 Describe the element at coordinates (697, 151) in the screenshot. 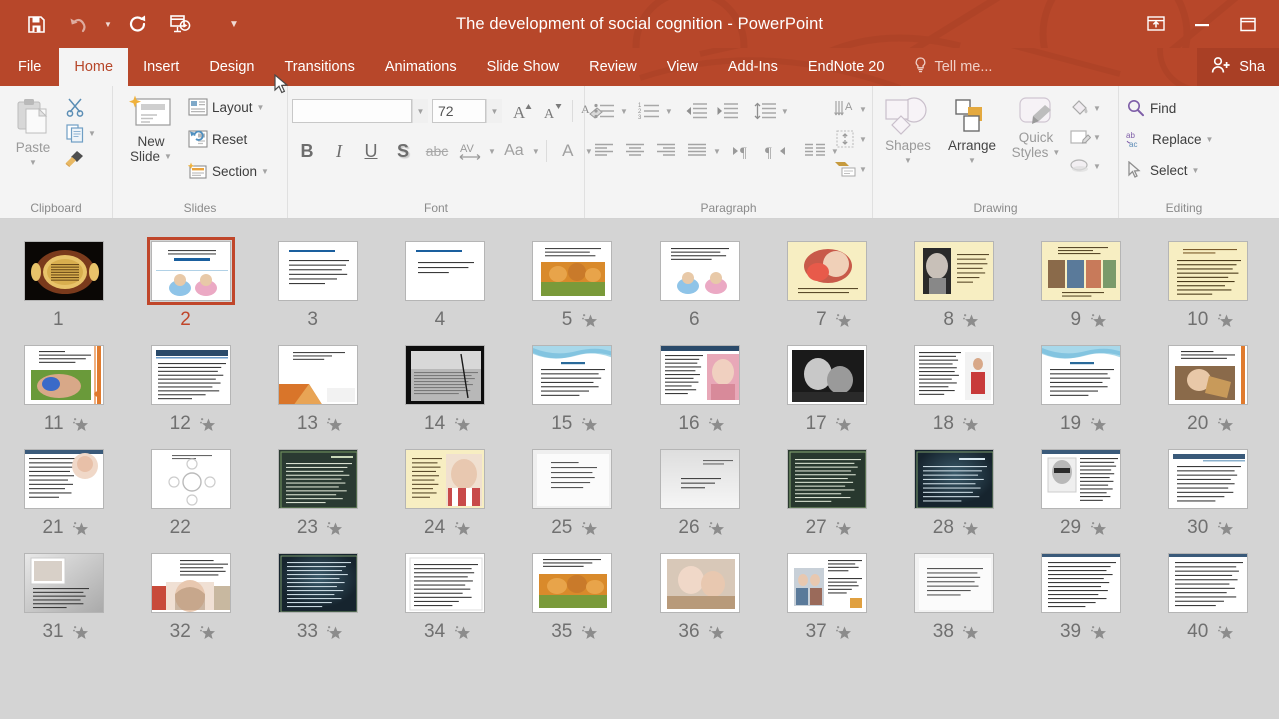

I see `justify-button` at that location.